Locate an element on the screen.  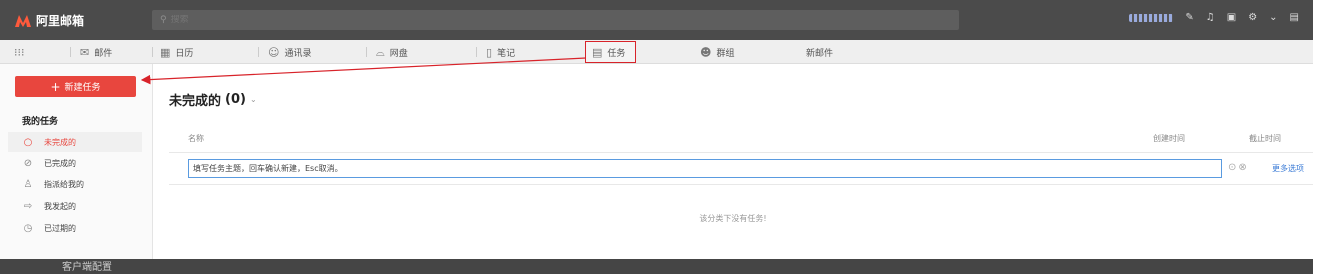
sidebar-item-assigned: ♙ 指派给我的 is located at coordinates (75, 184).